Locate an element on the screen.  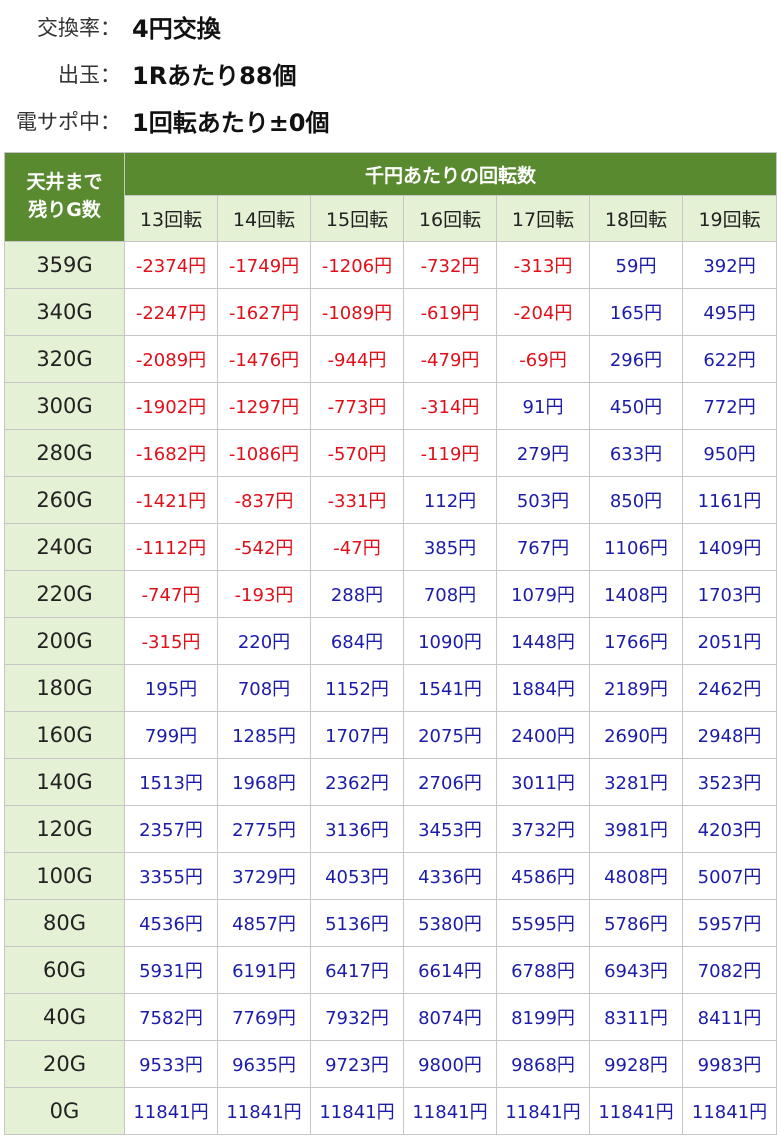
table-cell: 684円 is located at coordinates (357, 641).